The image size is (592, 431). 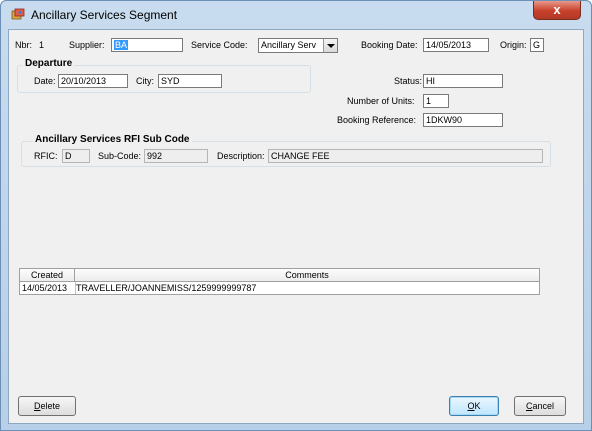 I want to click on booking-date-label: Booking Date:, so click(x=389, y=45).